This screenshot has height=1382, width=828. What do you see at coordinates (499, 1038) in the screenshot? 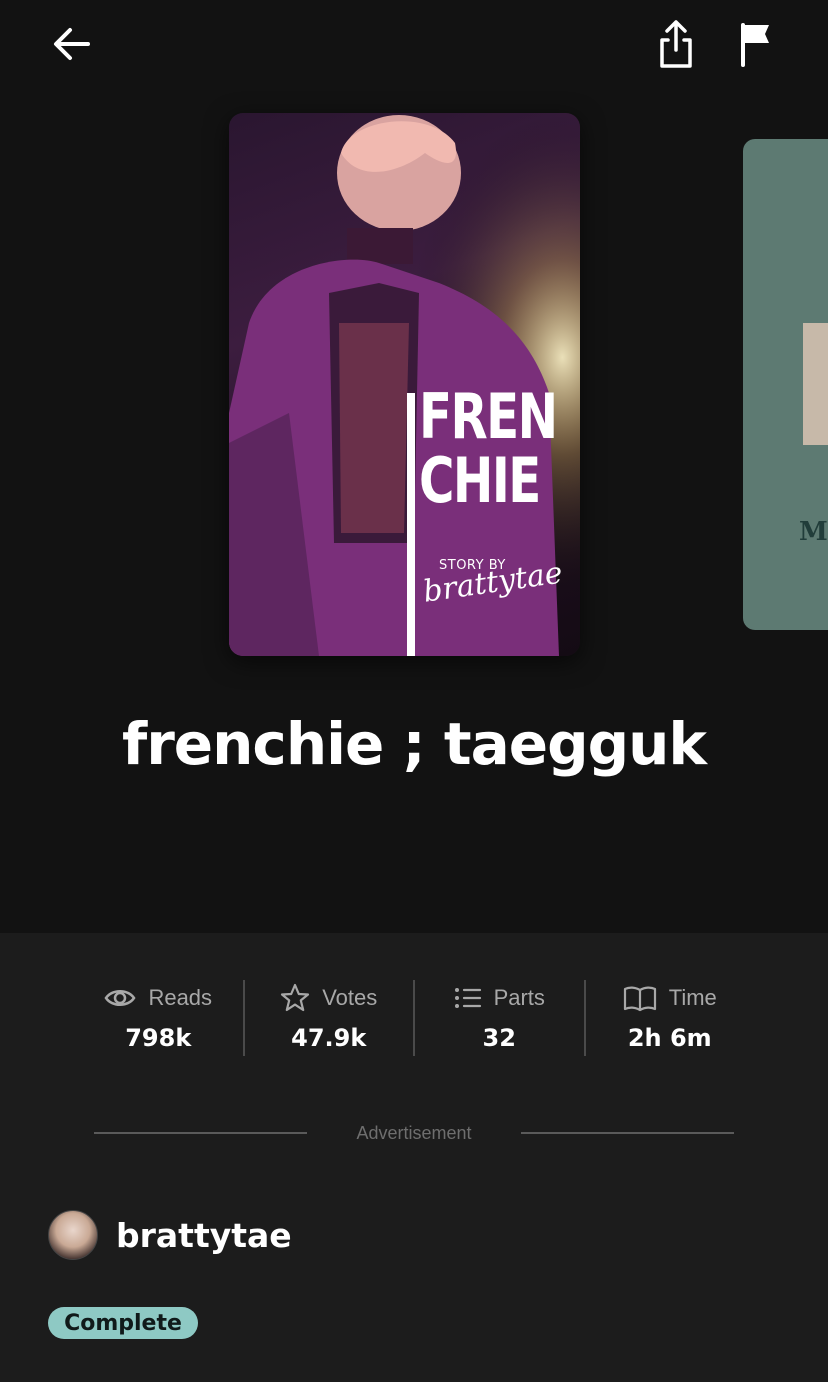
I see `stat-parts-value: 32` at bounding box center [499, 1038].